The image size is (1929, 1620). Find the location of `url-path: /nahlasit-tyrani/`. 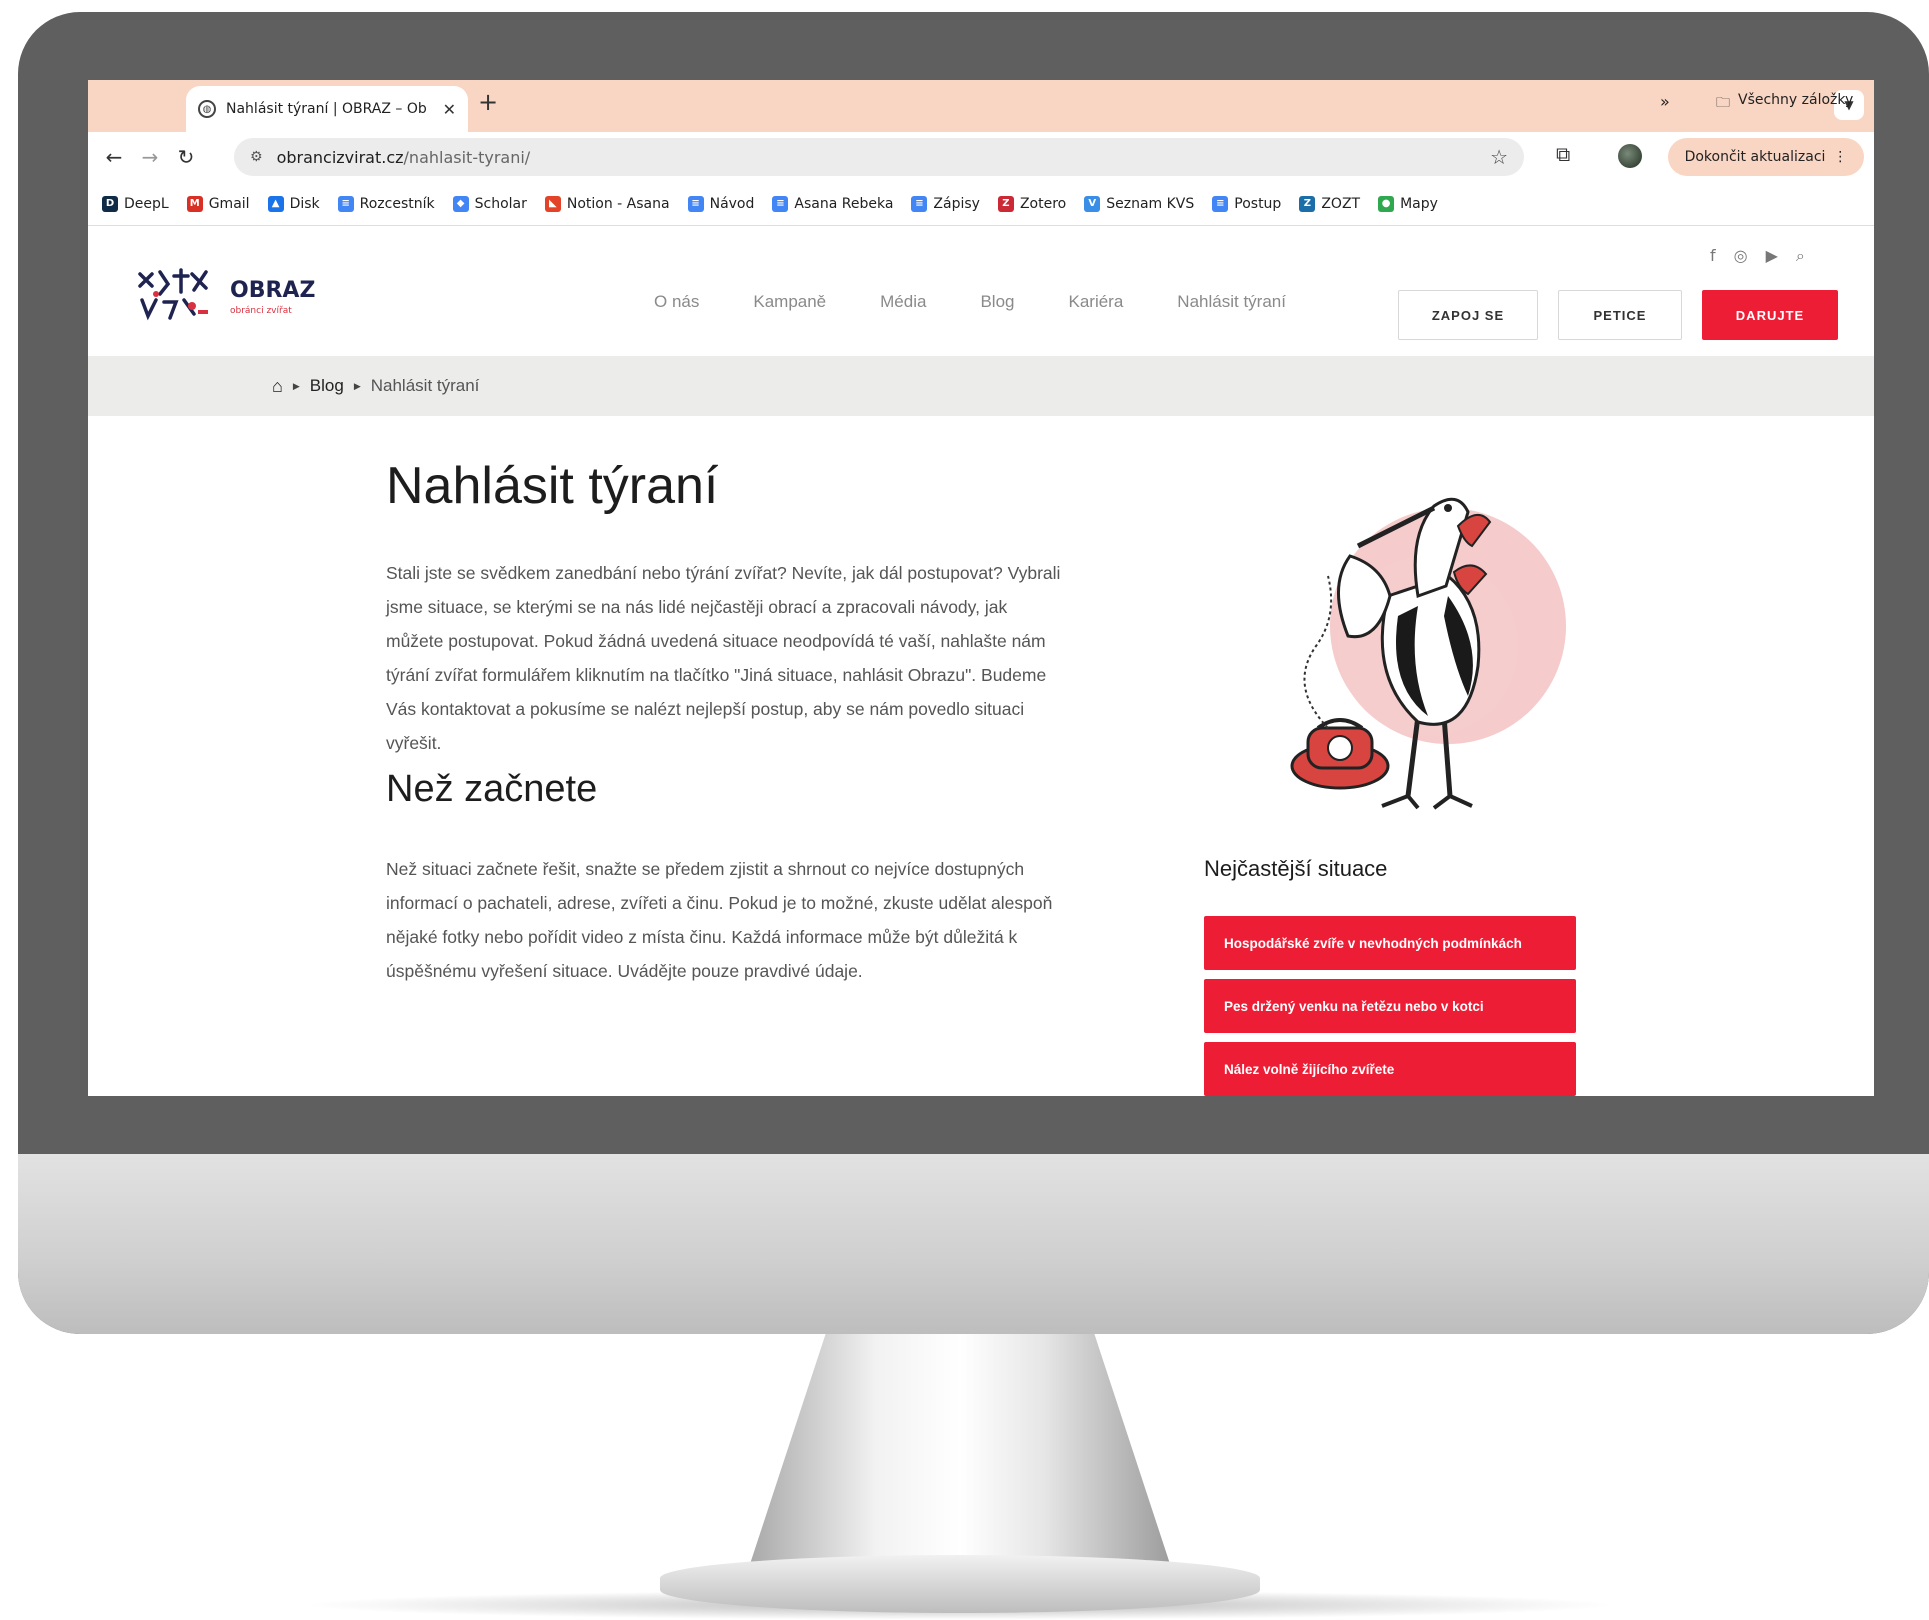

url-path: /nahlasit-tyrani/ is located at coordinates (467, 157).